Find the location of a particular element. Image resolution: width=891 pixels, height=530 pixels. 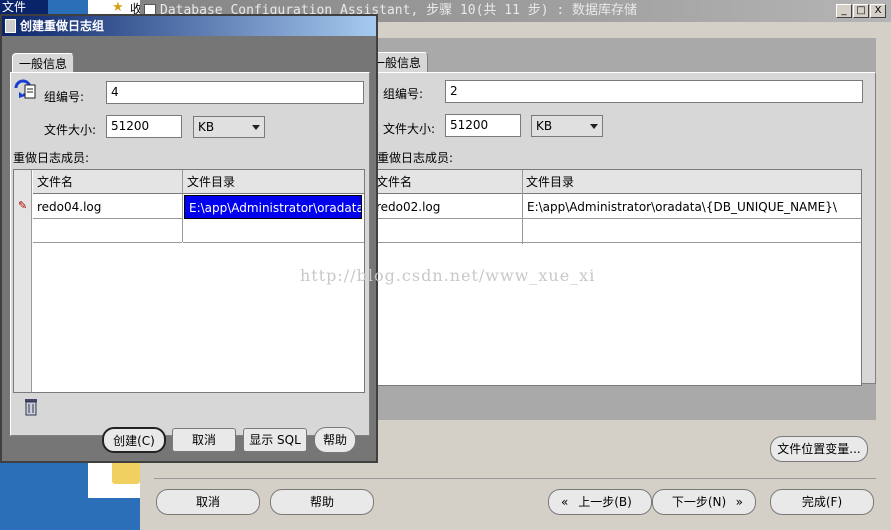

dialog-file-size-input: 51200 is located at coordinates (144, 126).